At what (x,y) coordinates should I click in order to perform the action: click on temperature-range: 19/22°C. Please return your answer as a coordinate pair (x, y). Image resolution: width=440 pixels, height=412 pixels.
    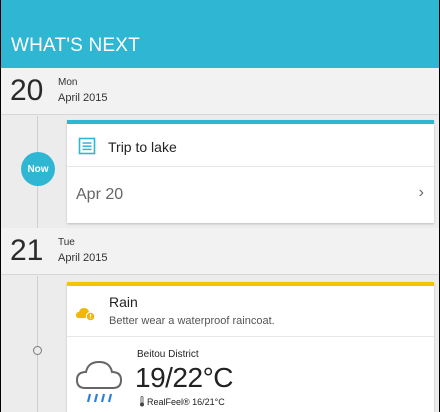
    Looking at the image, I should click on (184, 377).